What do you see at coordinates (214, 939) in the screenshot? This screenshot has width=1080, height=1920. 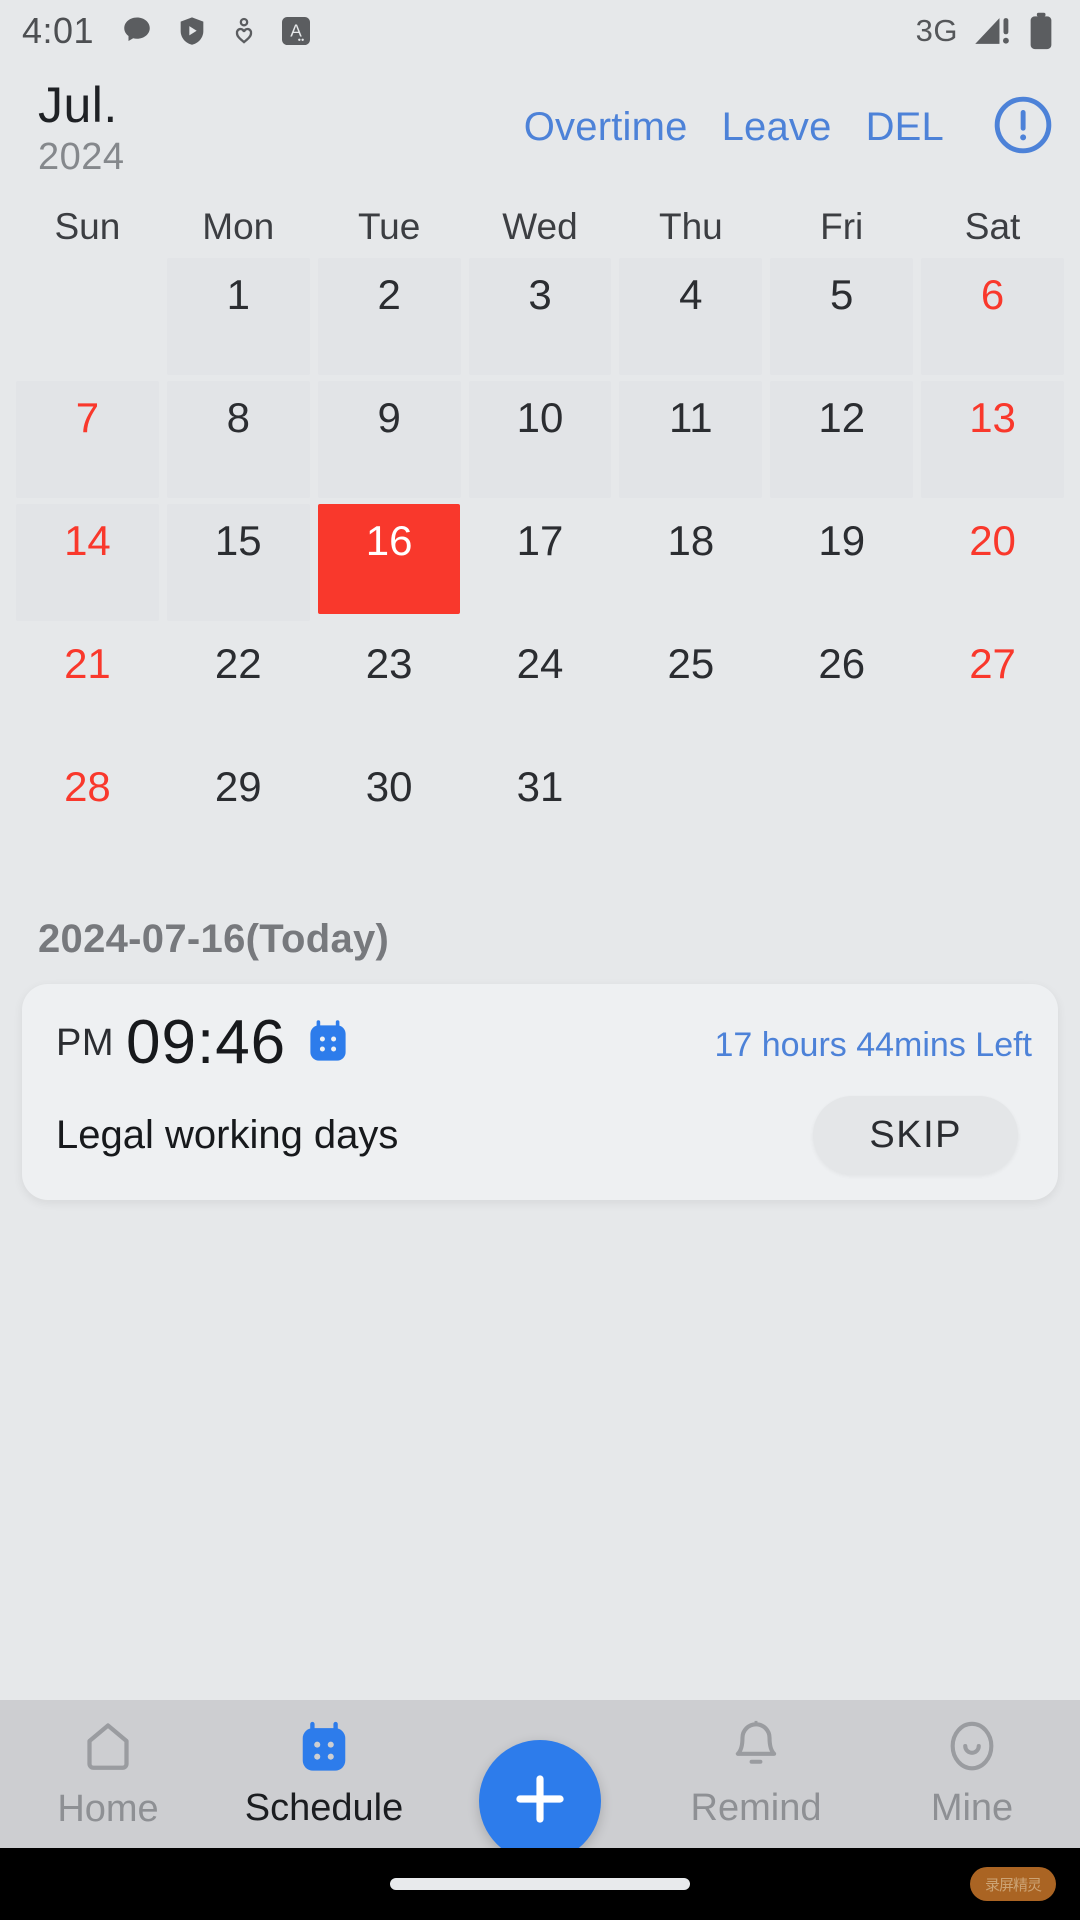 I see `selected-date-label: 2024-07-16(Today)` at bounding box center [214, 939].